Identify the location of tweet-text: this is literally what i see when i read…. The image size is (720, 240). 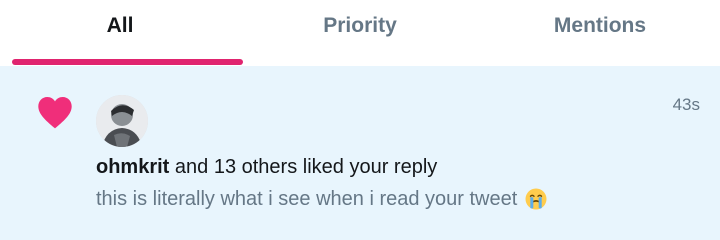
(307, 198).